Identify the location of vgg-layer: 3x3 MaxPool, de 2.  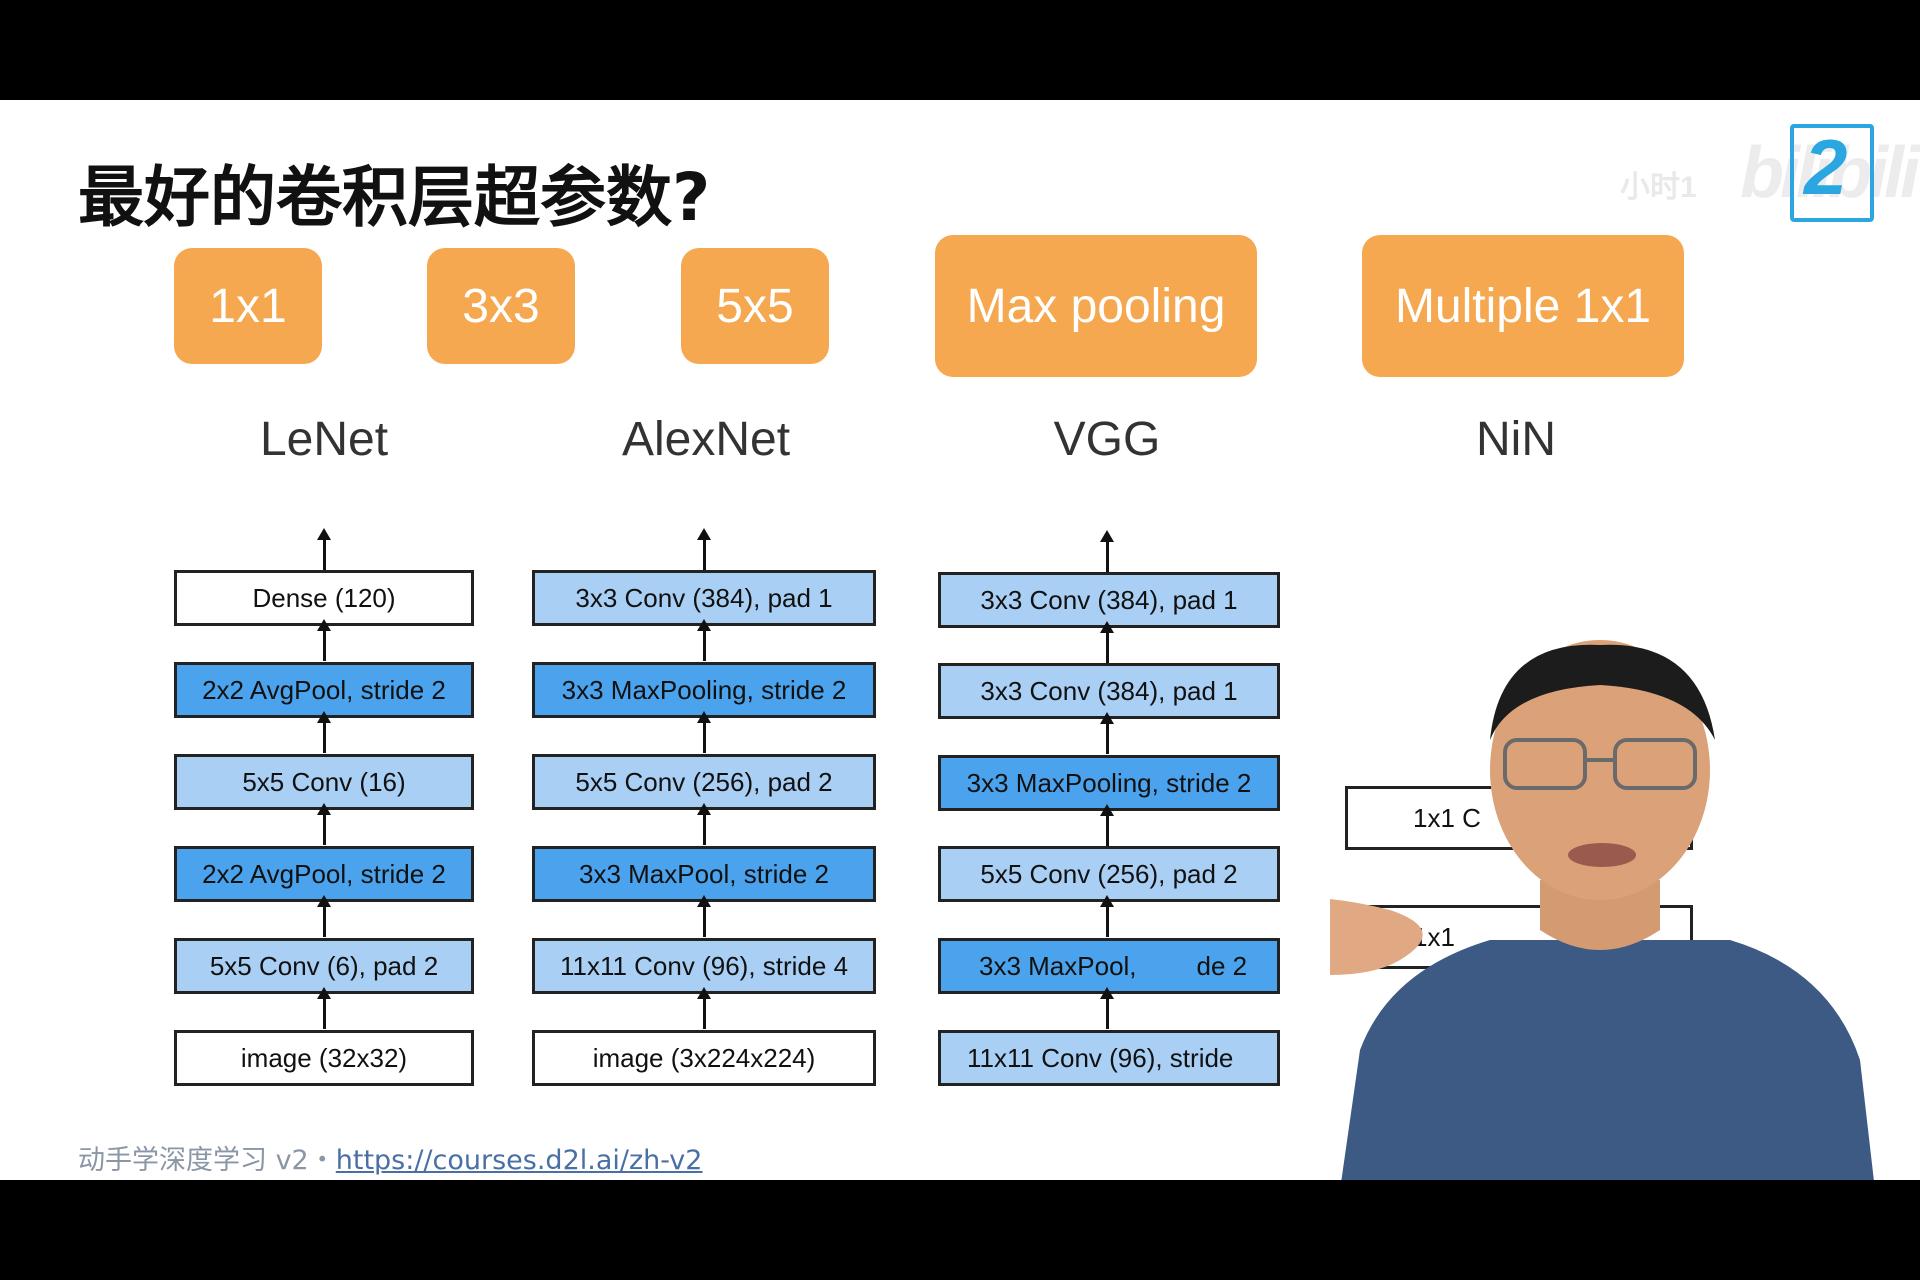
(1109, 966).